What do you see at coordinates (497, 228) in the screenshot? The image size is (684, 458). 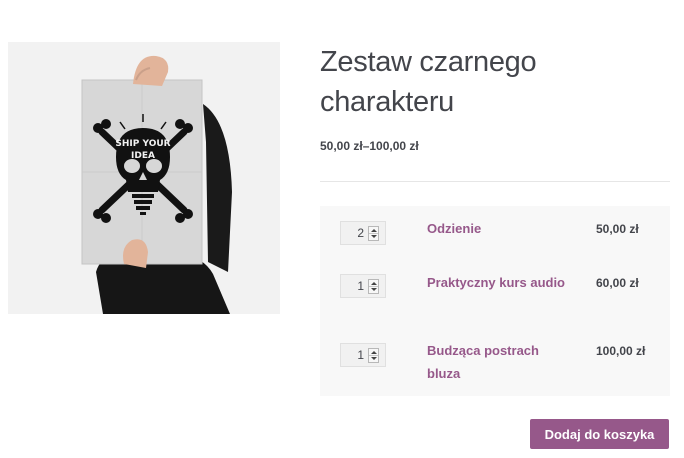 I see `product-link: Odzienie` at bounding box center [497, 228].